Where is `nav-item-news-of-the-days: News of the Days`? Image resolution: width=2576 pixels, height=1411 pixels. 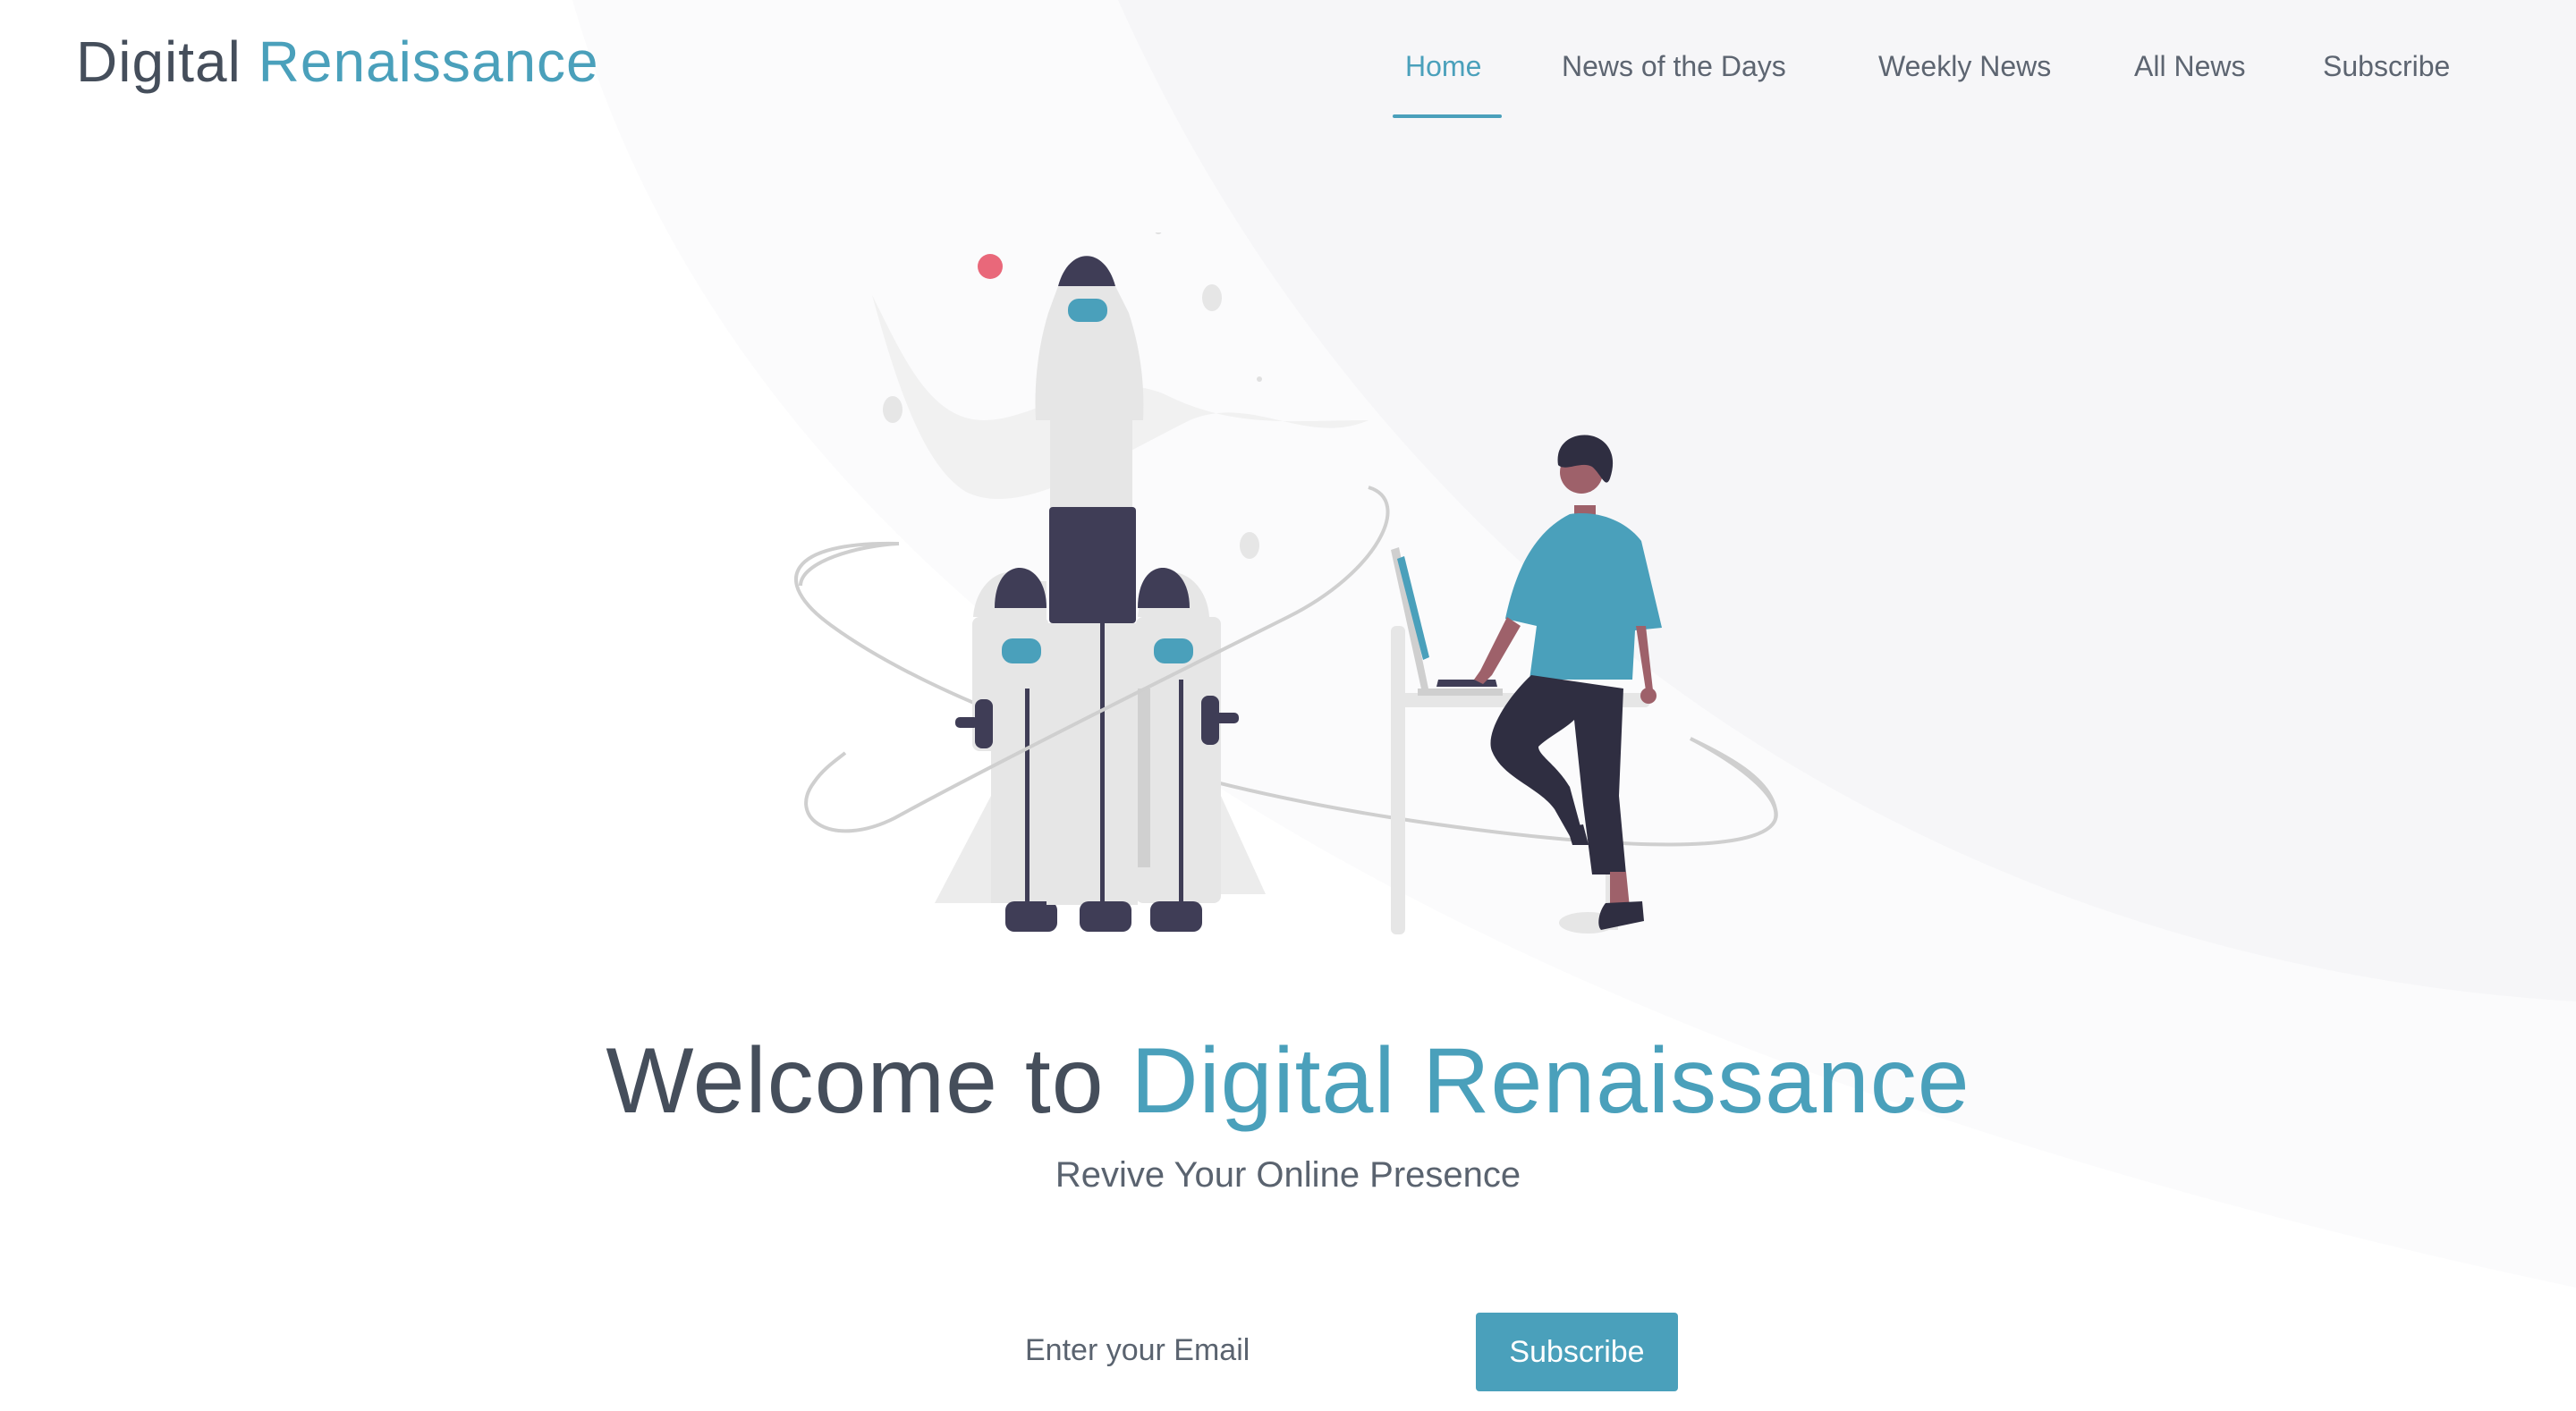 nav-item-news-of-the-days: News of the Days is located at coordinates (1674, 67).